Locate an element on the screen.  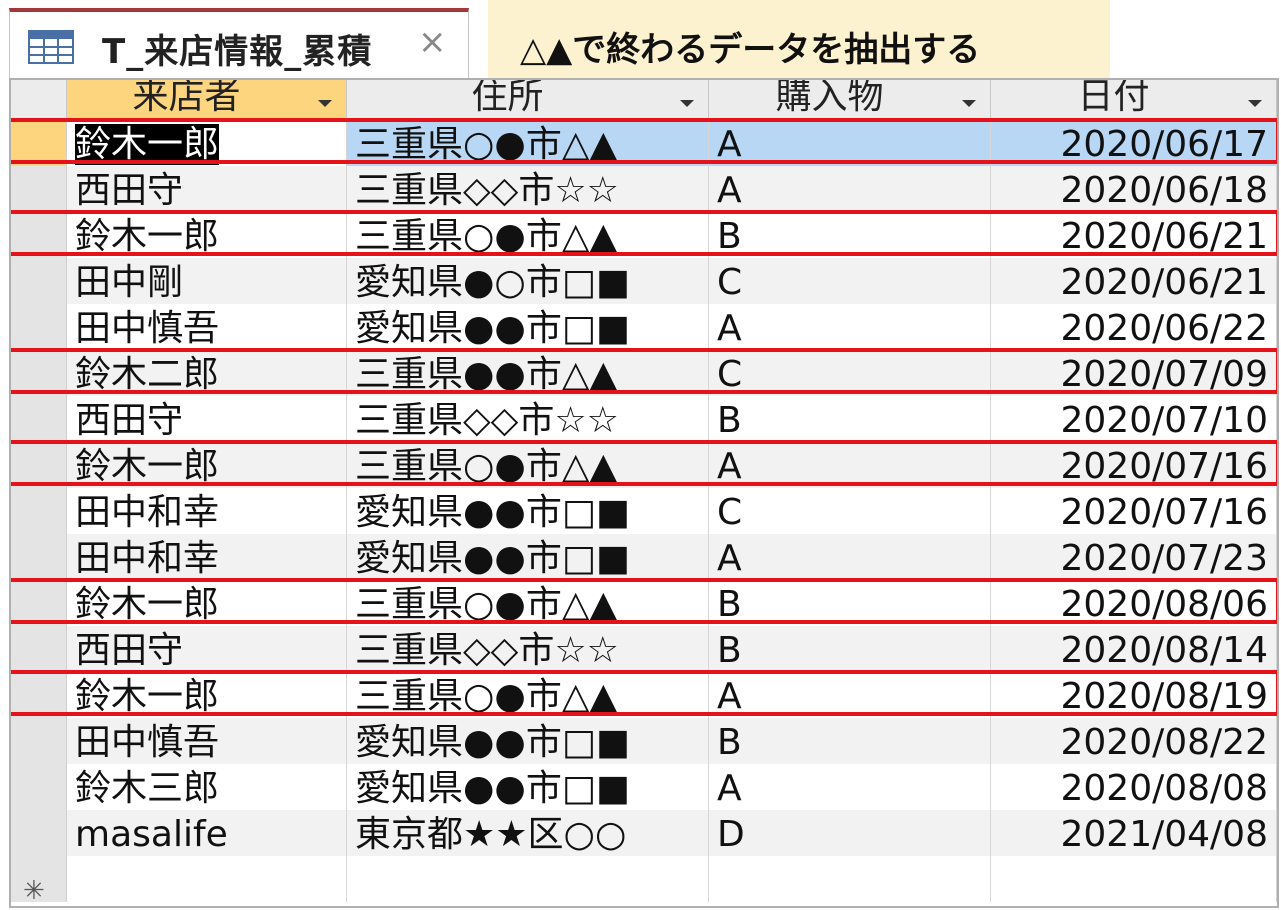
cell-address: 愛知県●○市□■ is located at coordinates (528, 281).